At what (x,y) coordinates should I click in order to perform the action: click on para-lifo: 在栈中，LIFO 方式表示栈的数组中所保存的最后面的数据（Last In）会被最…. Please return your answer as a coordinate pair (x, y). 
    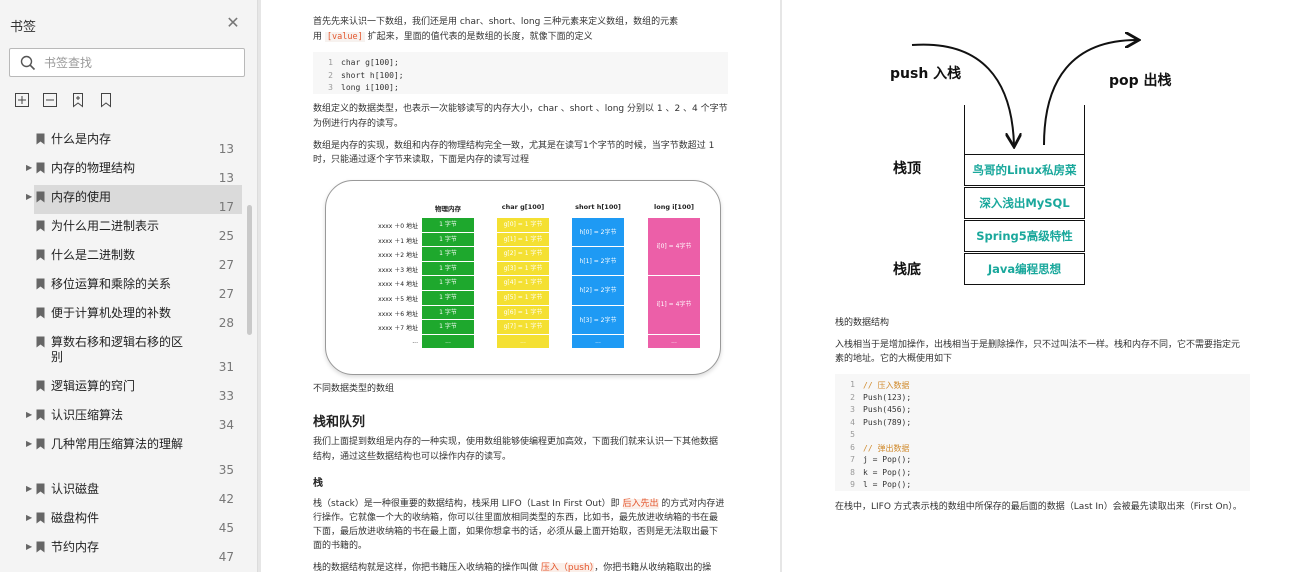
    Looking at the image, I should click on (1038, 507).